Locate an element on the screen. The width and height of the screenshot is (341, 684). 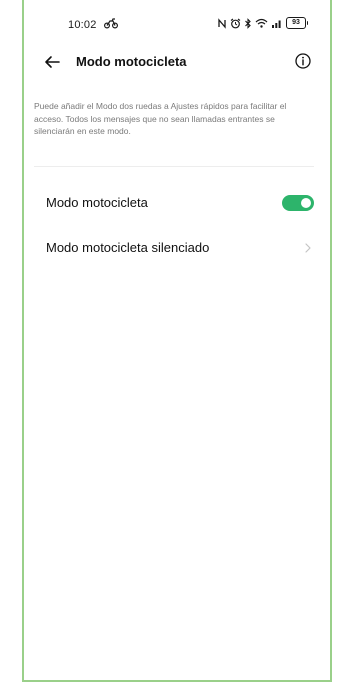
status-icons: 93 is located at coordinates (262, 23).